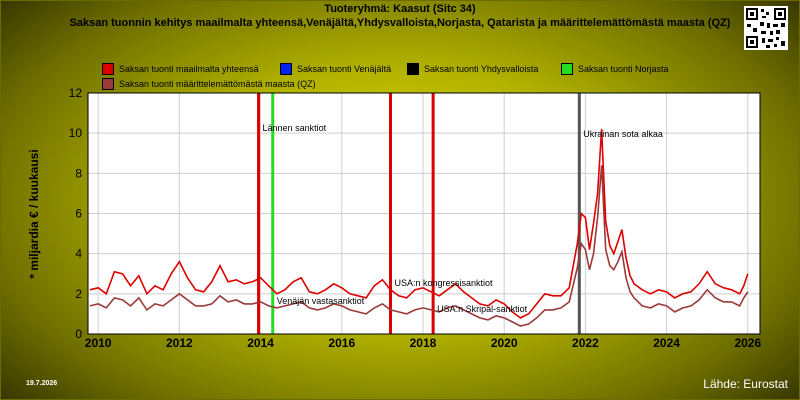 This screenshot has width=800, height=400. What do you see at coordinates (78, 173) in the screenshot?
I see `y-tick-label: 8` at bounding box center [78, 173].